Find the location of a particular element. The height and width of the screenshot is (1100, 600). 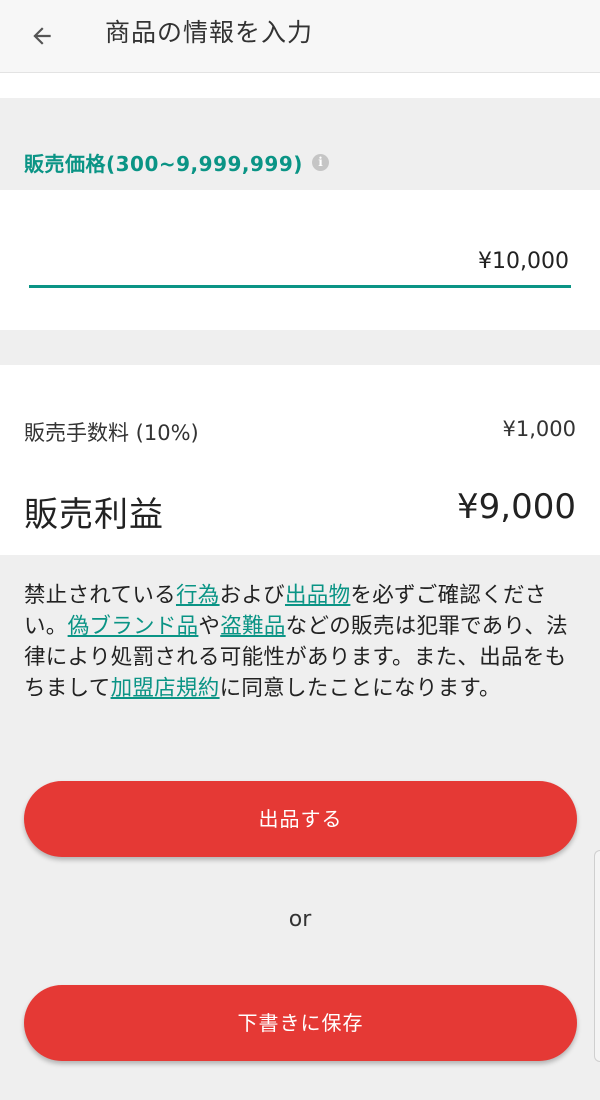

app-bar: 商品の情報を入力 is located at coordinates (300, 36).